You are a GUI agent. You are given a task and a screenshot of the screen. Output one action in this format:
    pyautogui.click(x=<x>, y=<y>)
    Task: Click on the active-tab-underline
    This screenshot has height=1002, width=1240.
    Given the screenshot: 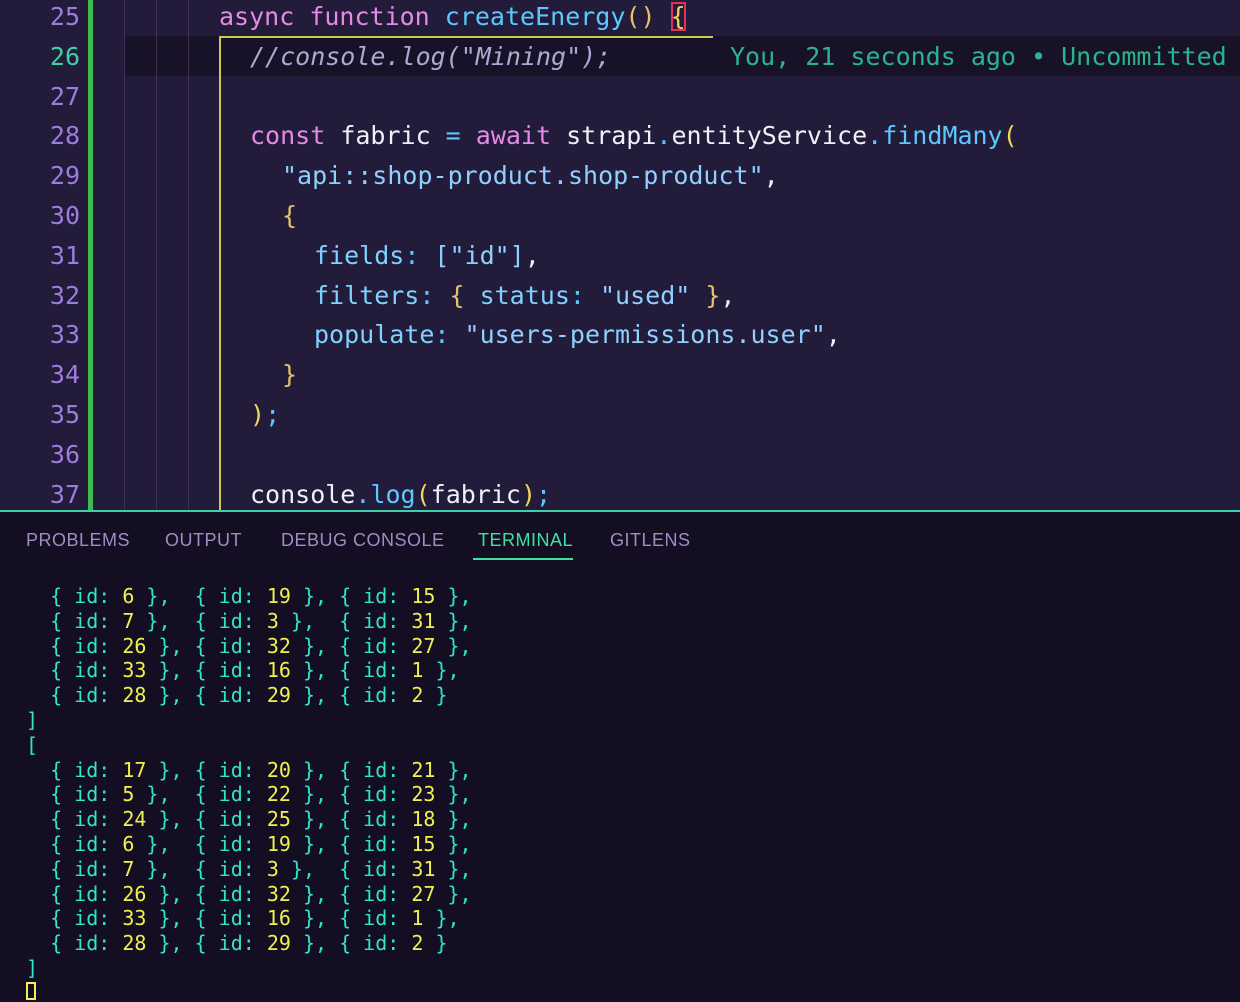 What is the action you would take?
    pyautogui.click(x=523, y=559)
    